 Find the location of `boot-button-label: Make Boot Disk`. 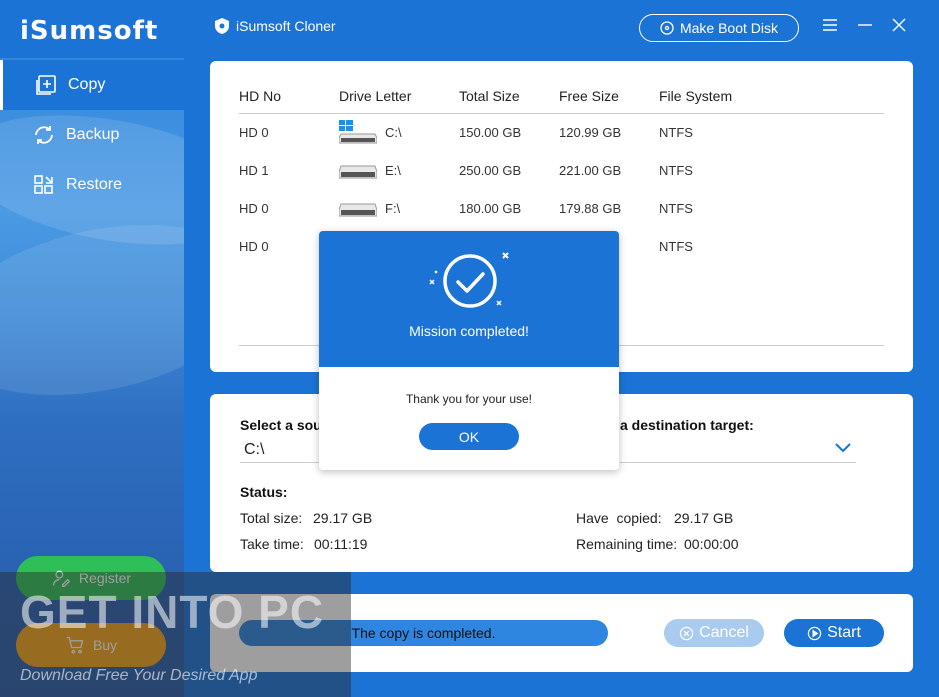

boot-button-label: Make Boot Disk is located at coordinates (729, 28).